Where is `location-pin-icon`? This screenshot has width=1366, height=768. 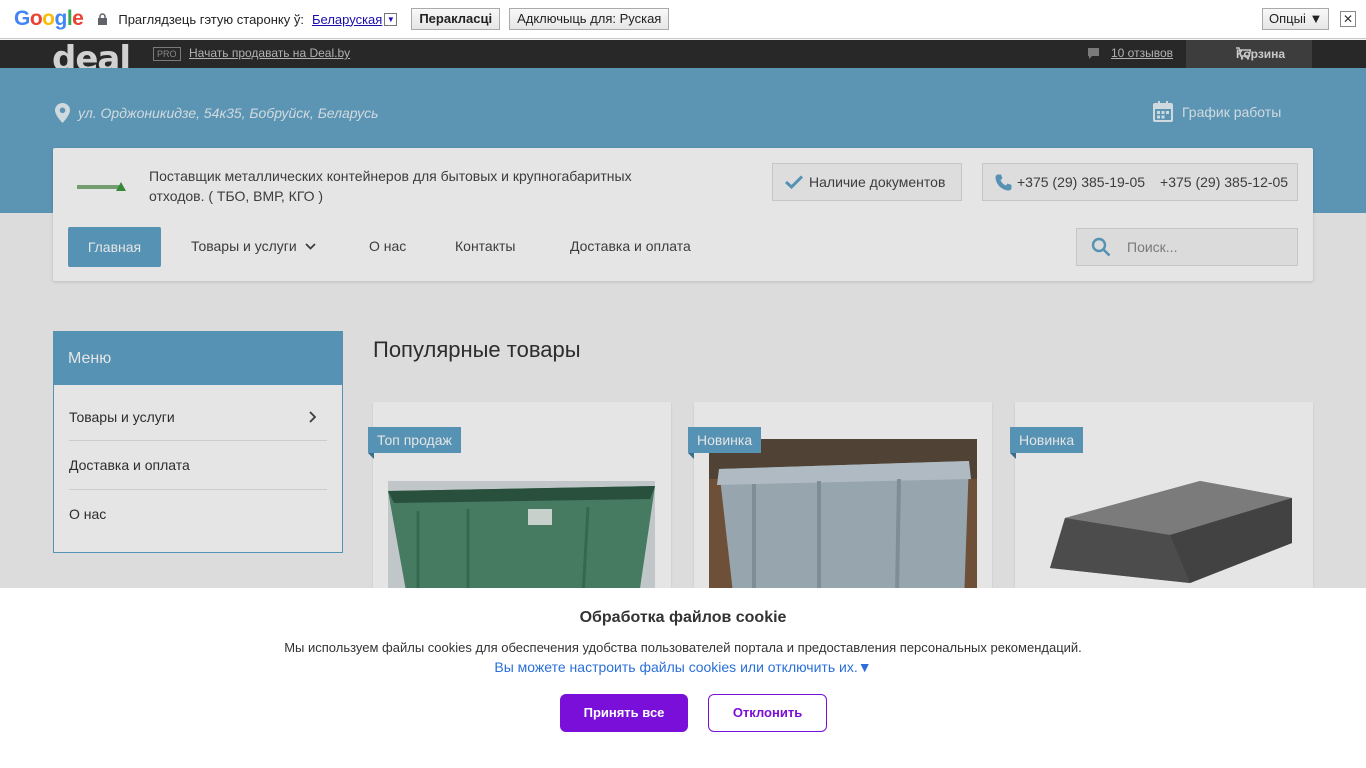
location-pin-icon is located at coordinates (62, 113).